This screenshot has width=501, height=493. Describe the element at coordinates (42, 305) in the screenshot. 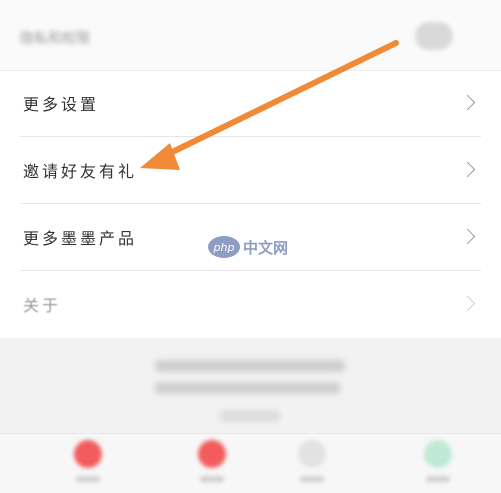

I see `menu-item-label: 关于` at that location.